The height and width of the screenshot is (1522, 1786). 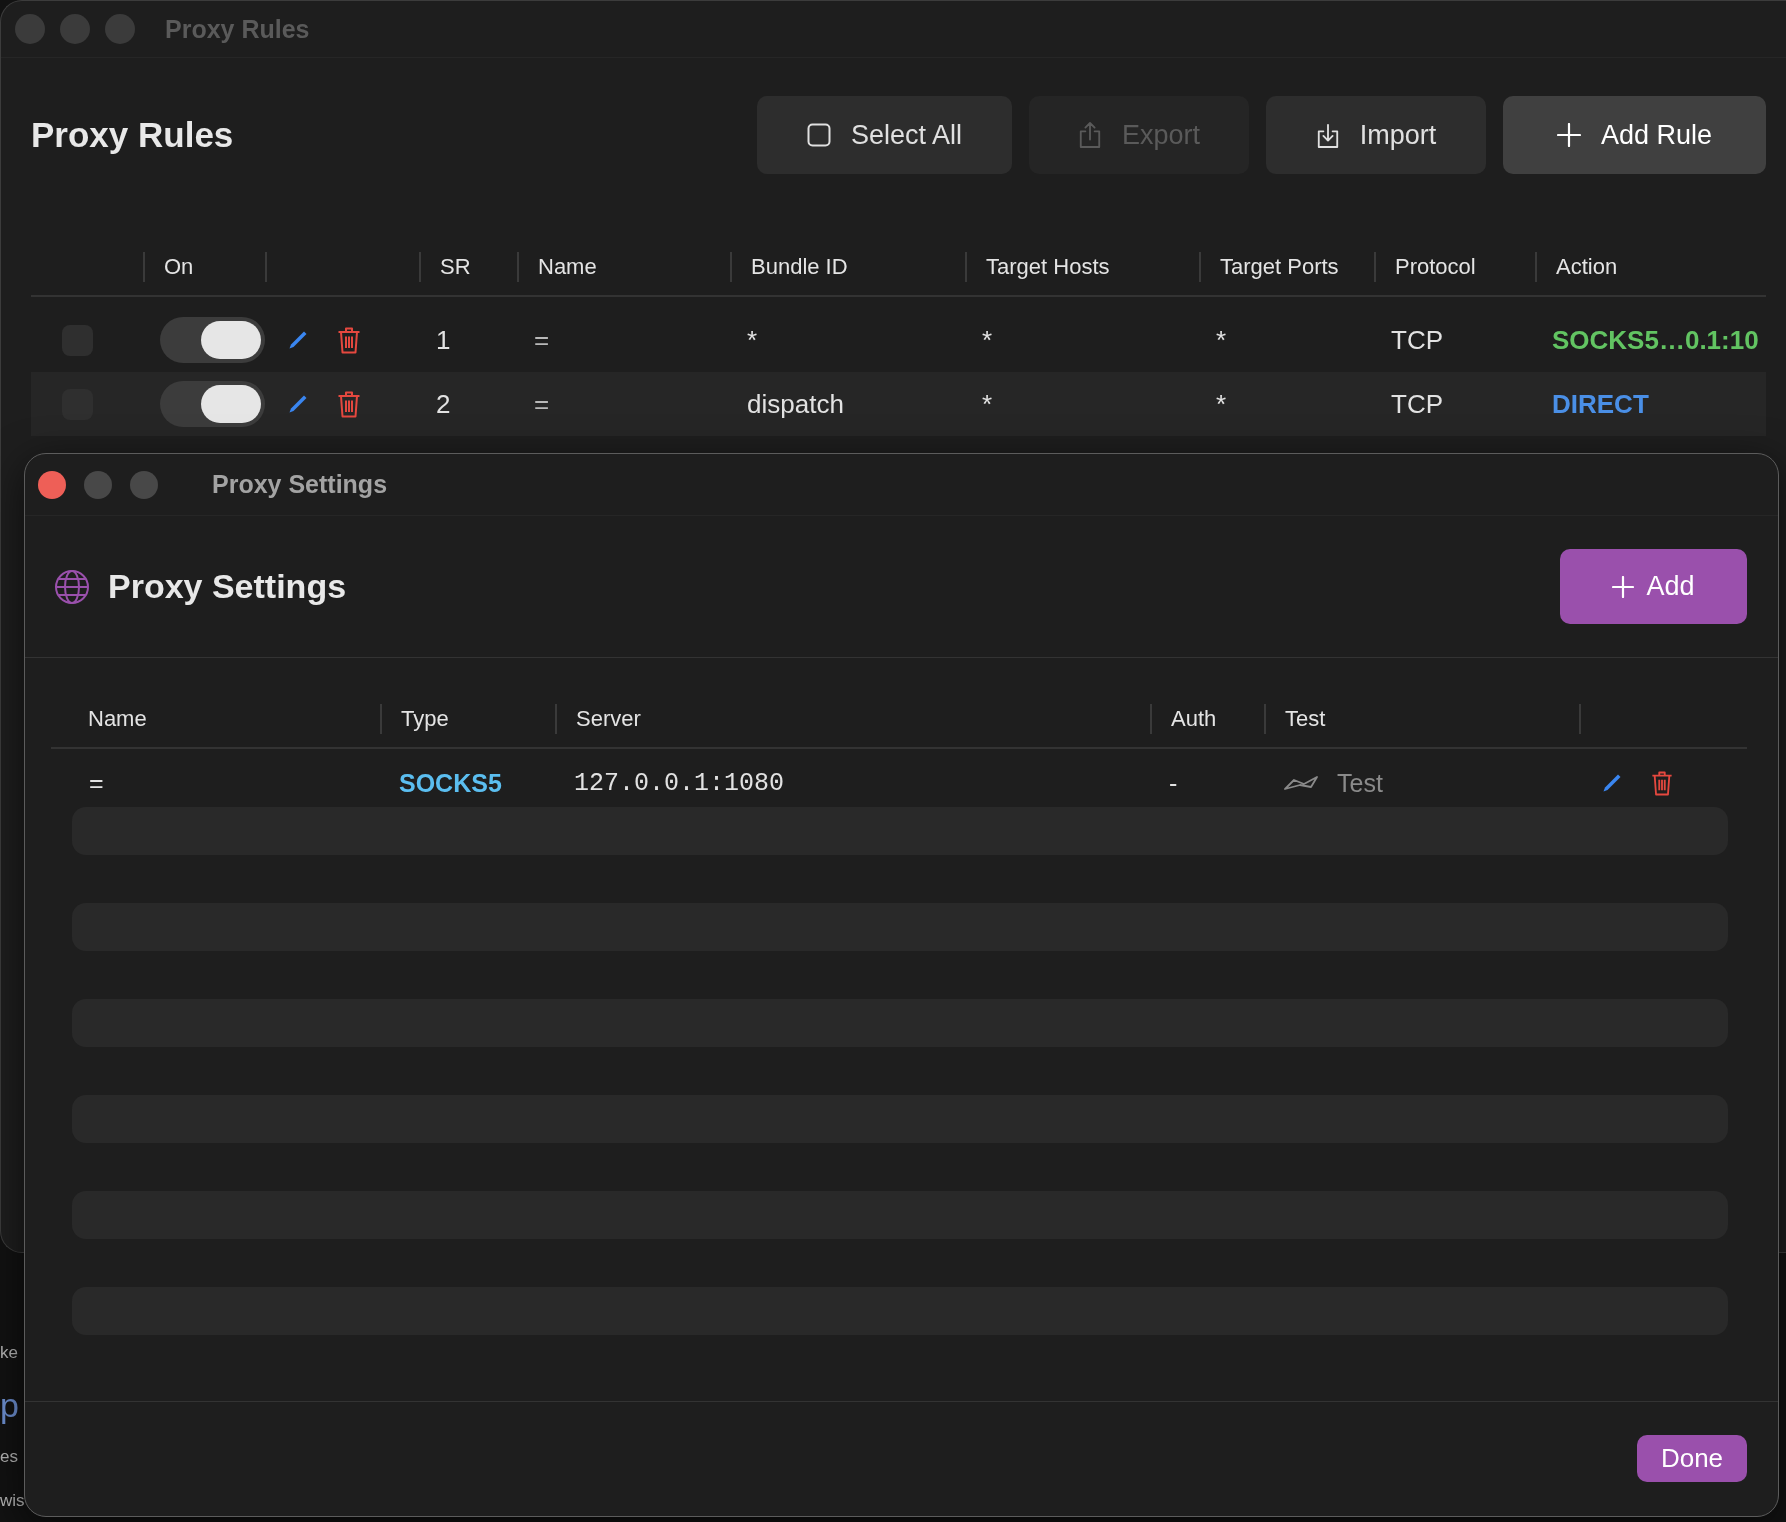 I want to click on table-cell: 1, so click(x=443, y=340).